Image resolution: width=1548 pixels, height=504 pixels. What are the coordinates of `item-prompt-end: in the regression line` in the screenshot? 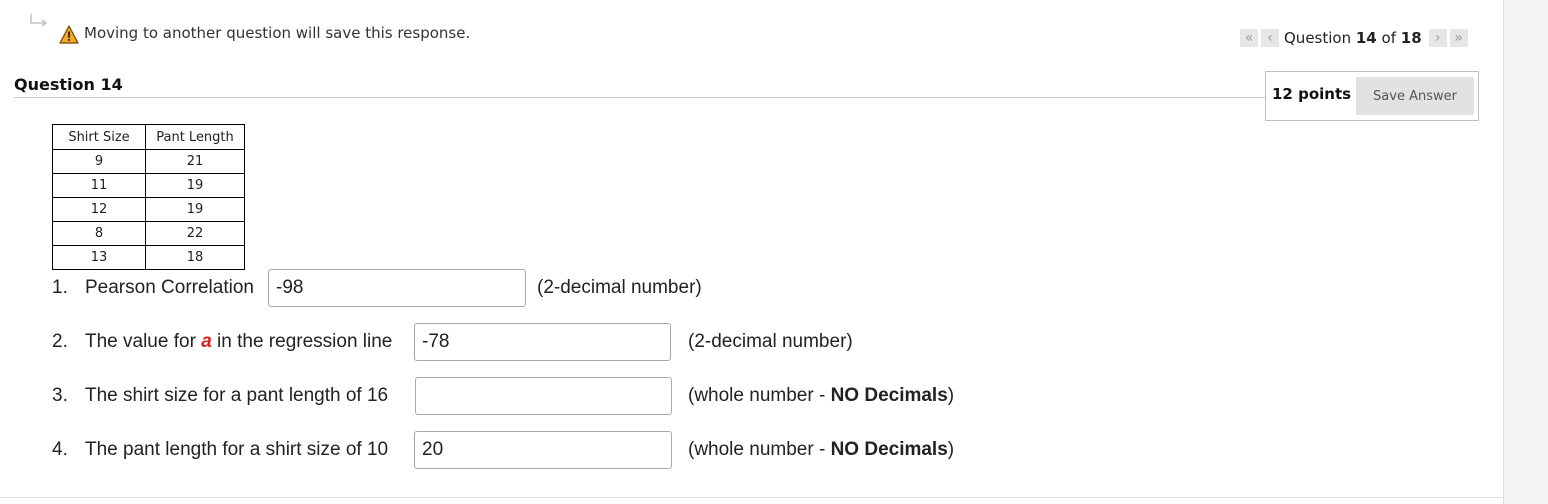 It's located at (305, 341).